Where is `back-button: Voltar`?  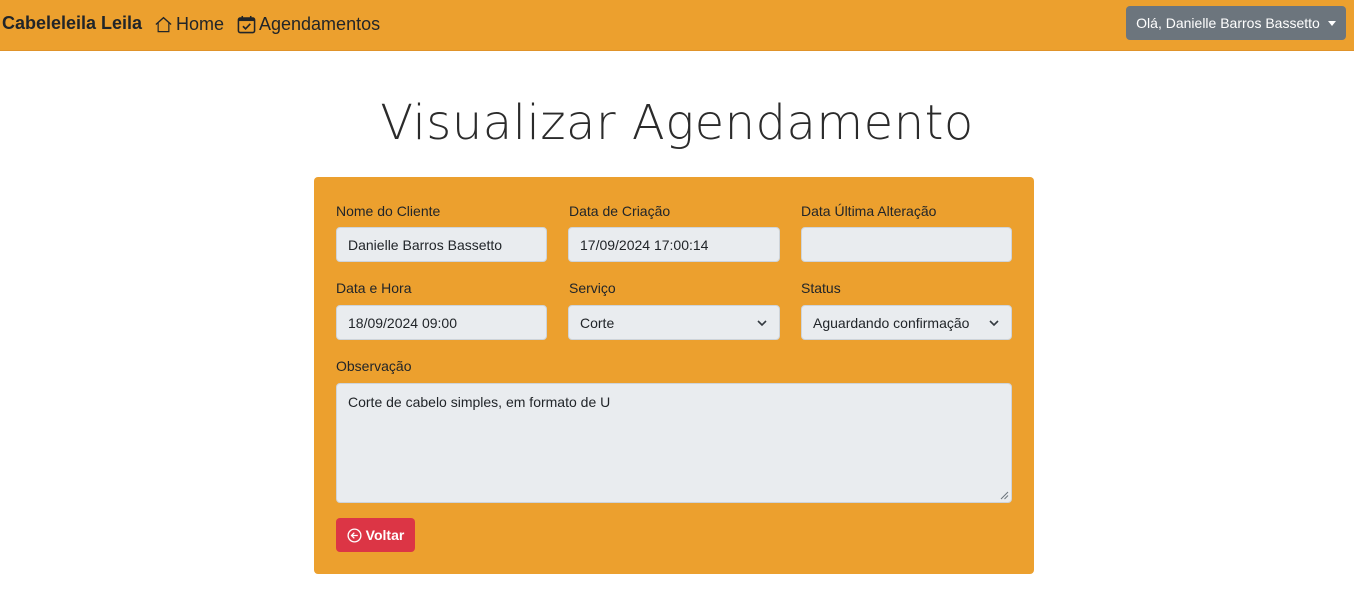
back-button: Voltar is located at coordinates (375, 535).